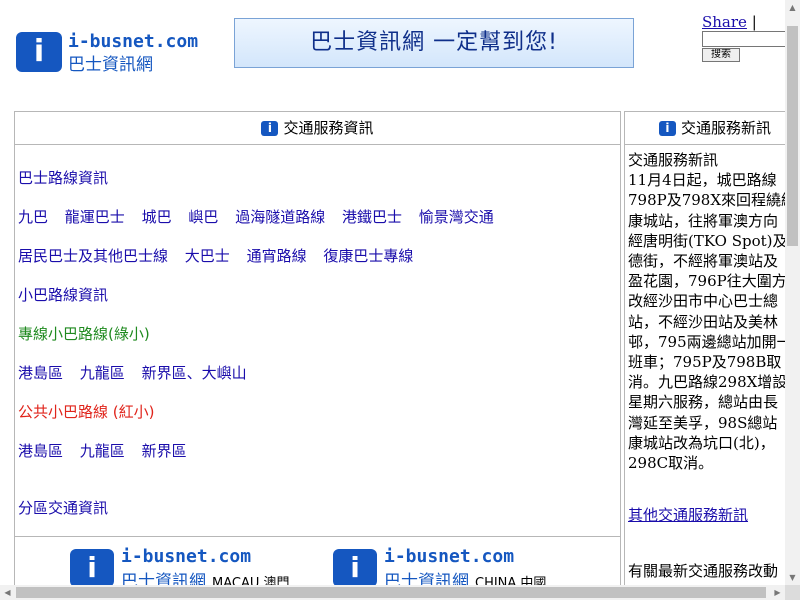 The height and width of the screenshot is (600, 800). What do you see at coordinates (463, 568) in the screenshot?
I see `china-logo: i i-busnet.com 巴士資訊網 CHINA 中國` at bounding box center [463, 568].